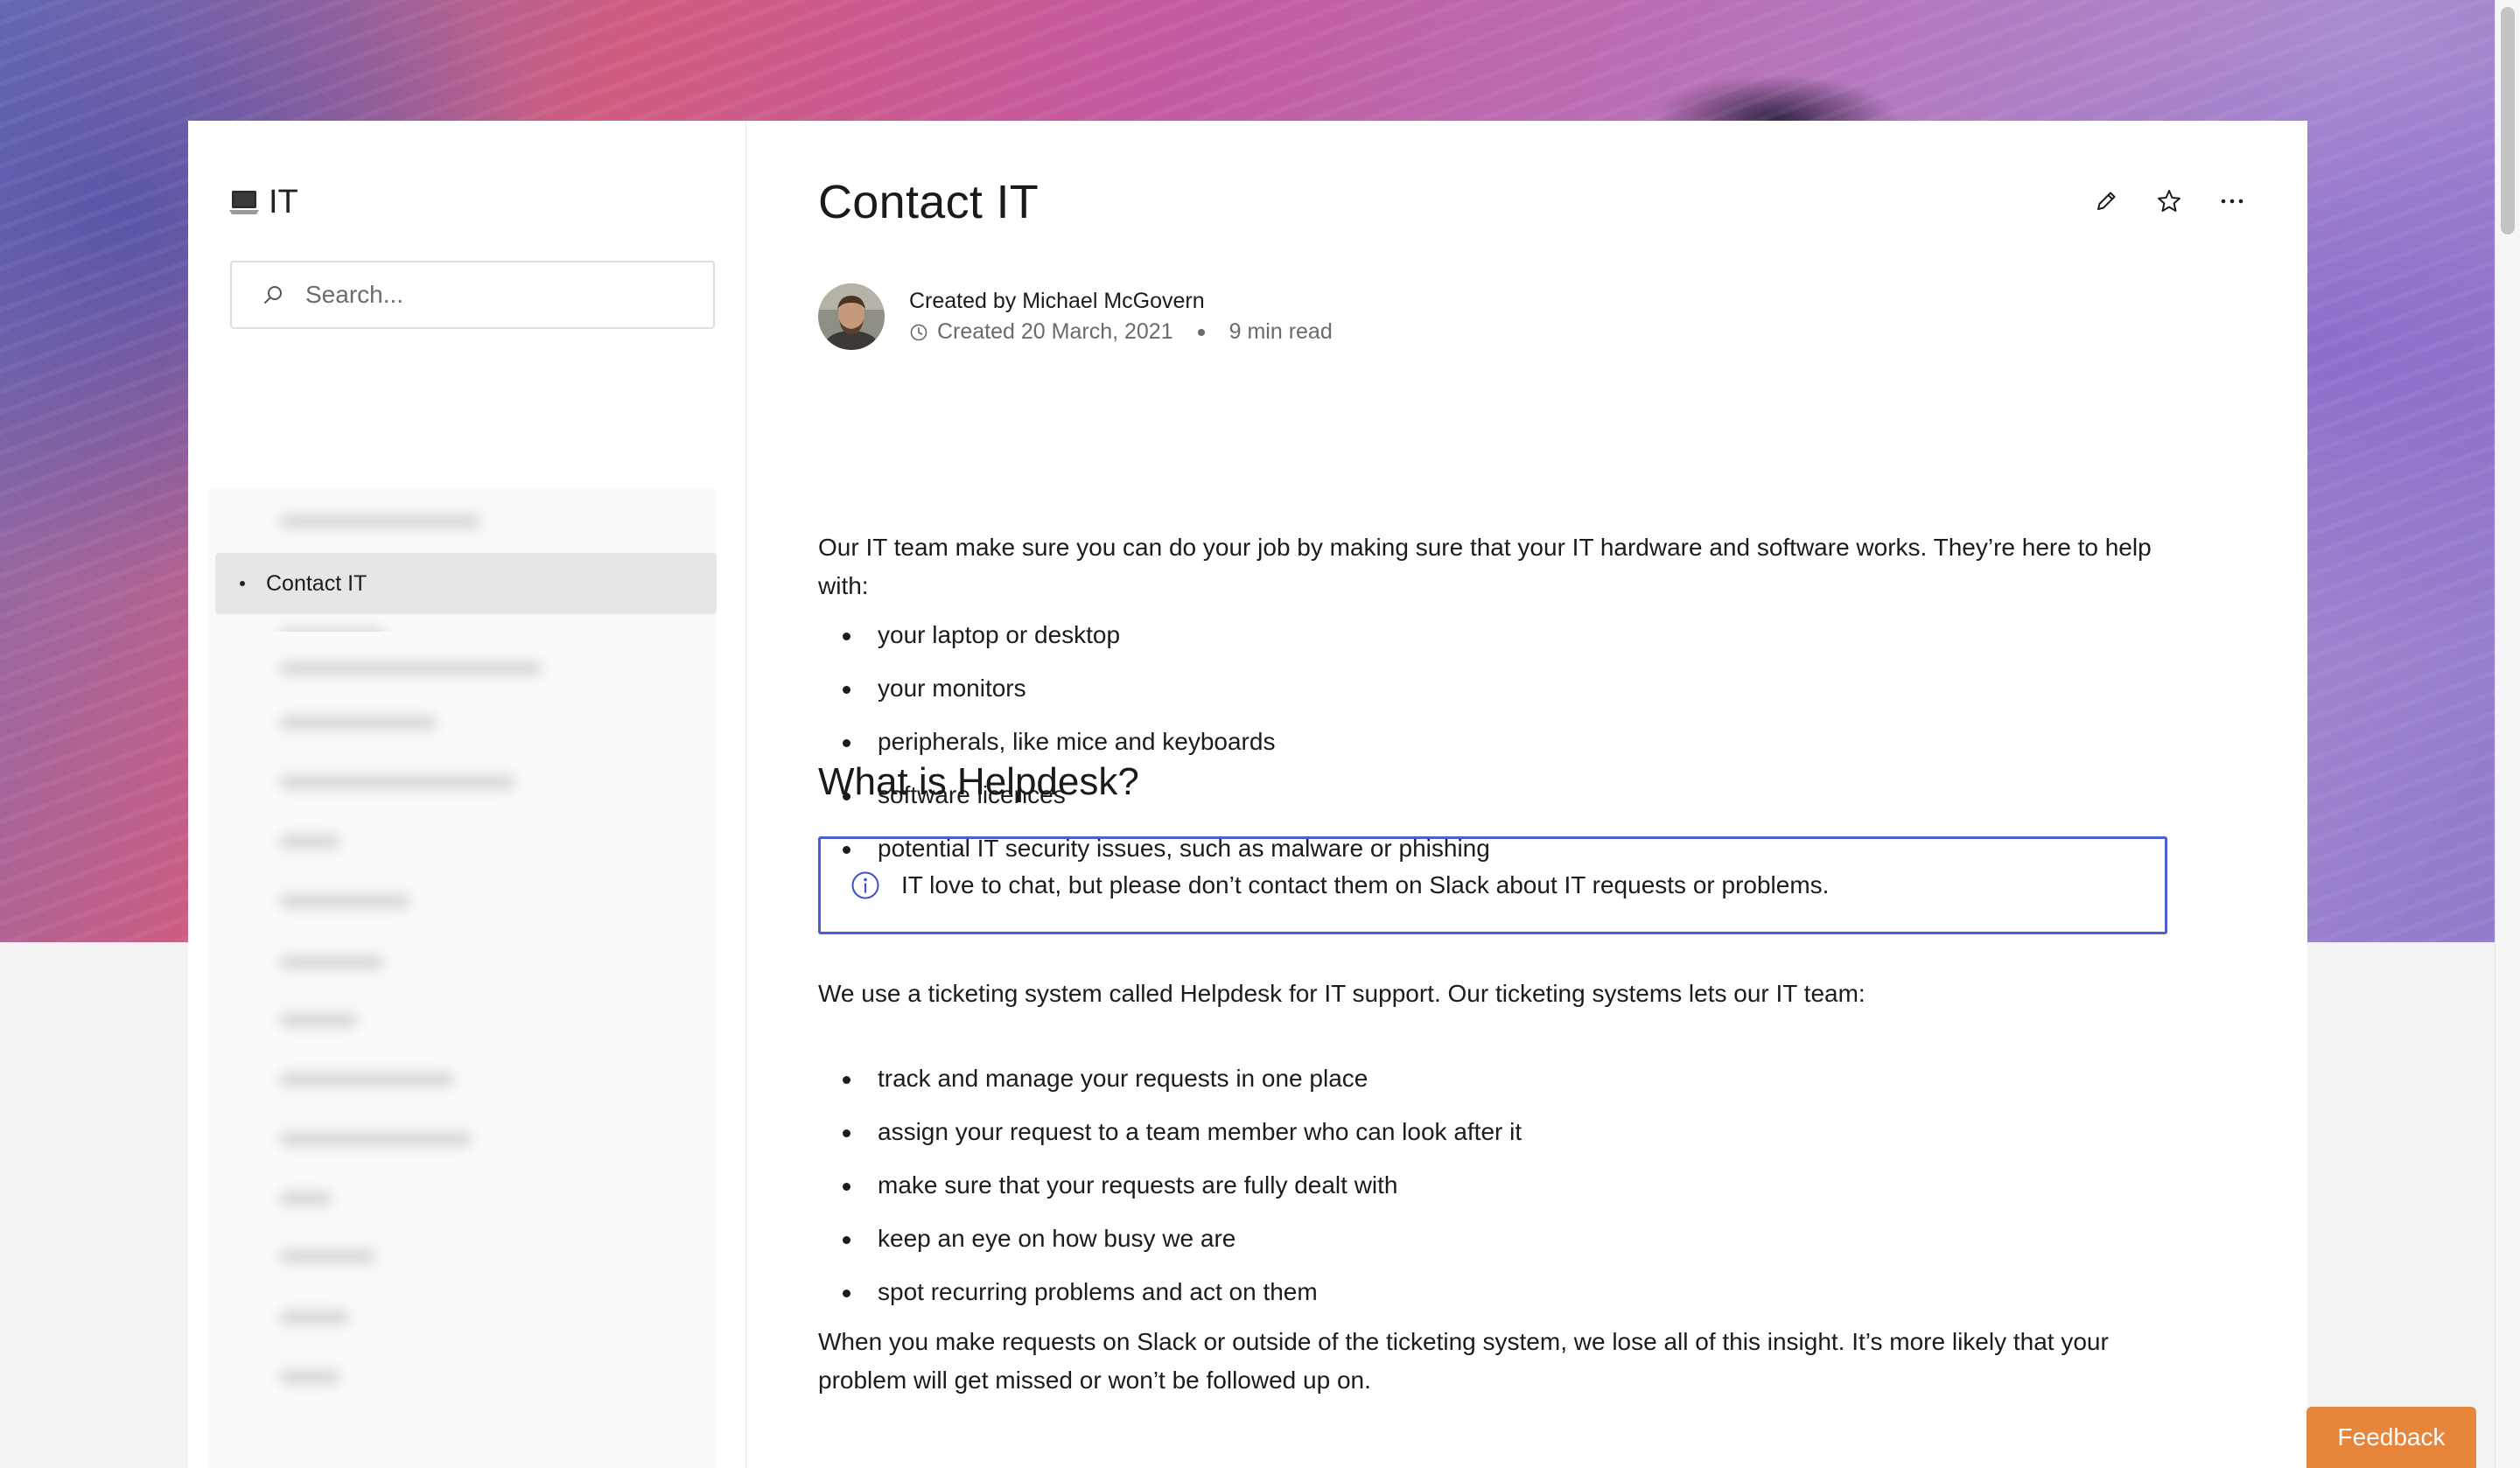  I want to click on page-scrollbar, so click(2507, 734).